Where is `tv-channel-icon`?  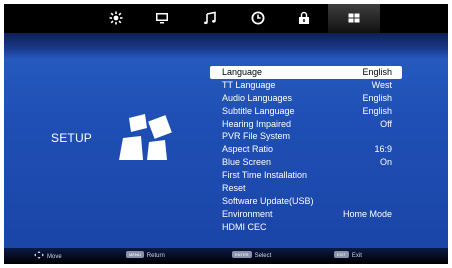 tv-channel-icon is located at coordinates (162, 18).